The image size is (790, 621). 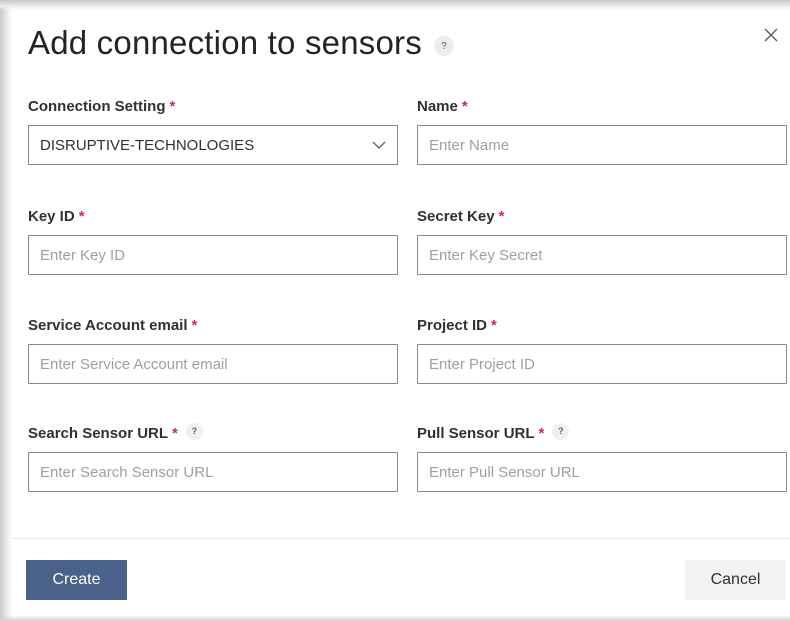 I want to click on name-field: Name *, so click(x=602, y=130).